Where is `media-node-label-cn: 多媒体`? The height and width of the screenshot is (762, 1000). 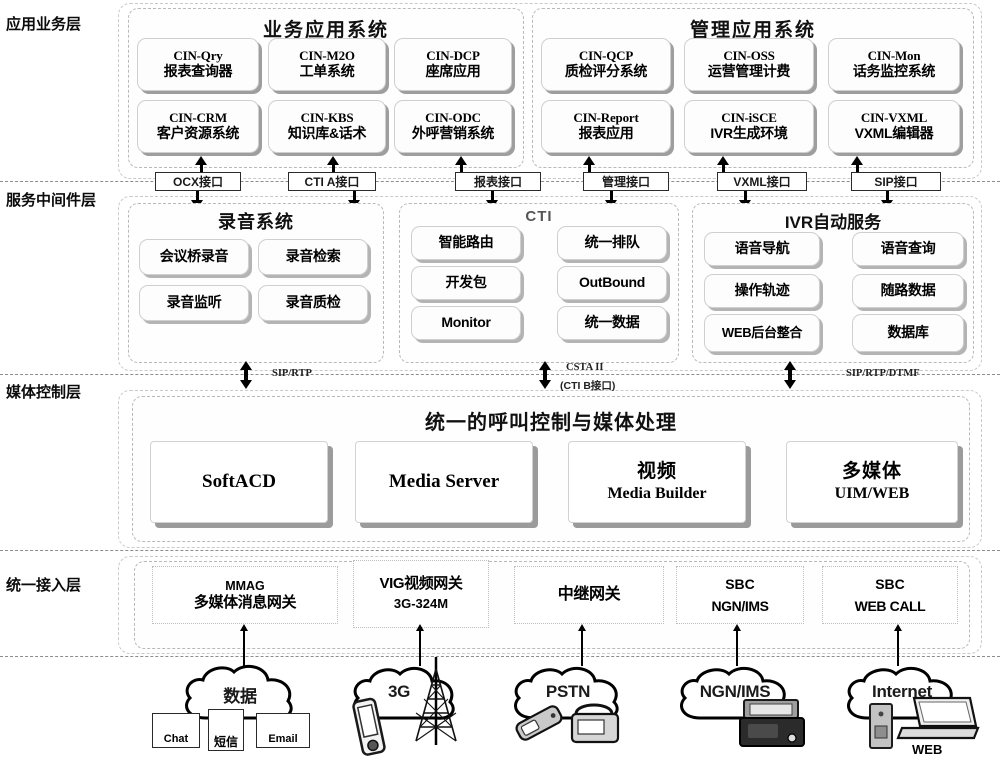
media-node-label-cn: 多媒体 is located at coordinates (871, 471).